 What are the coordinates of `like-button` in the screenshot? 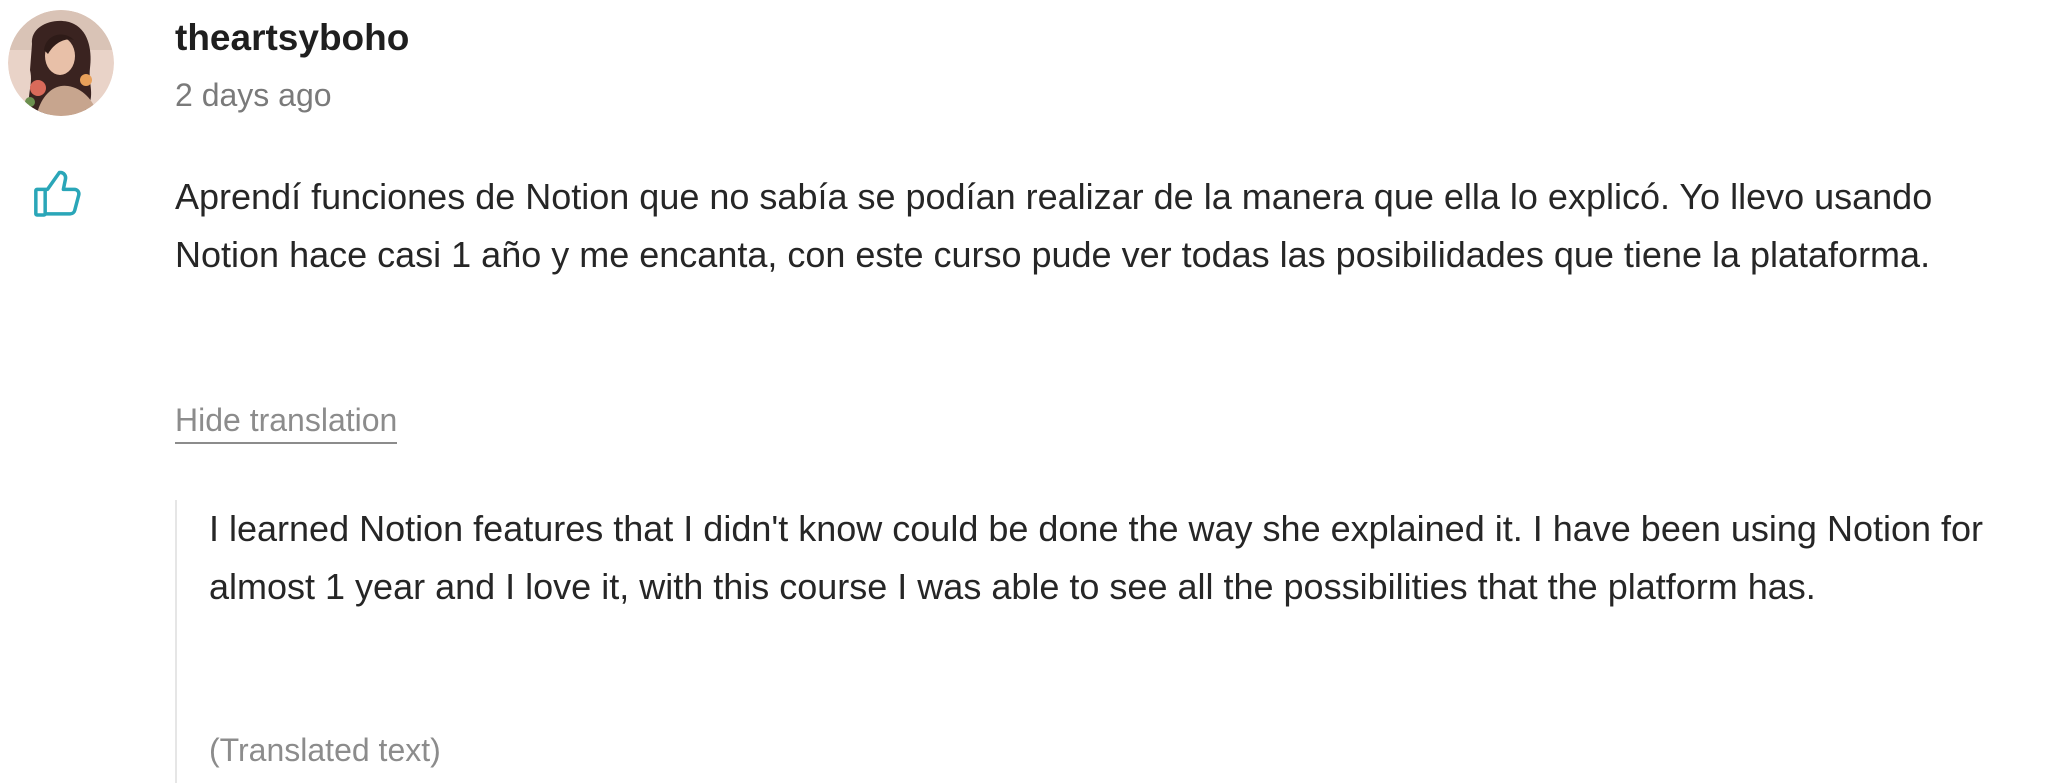 It's located at (60, 194).